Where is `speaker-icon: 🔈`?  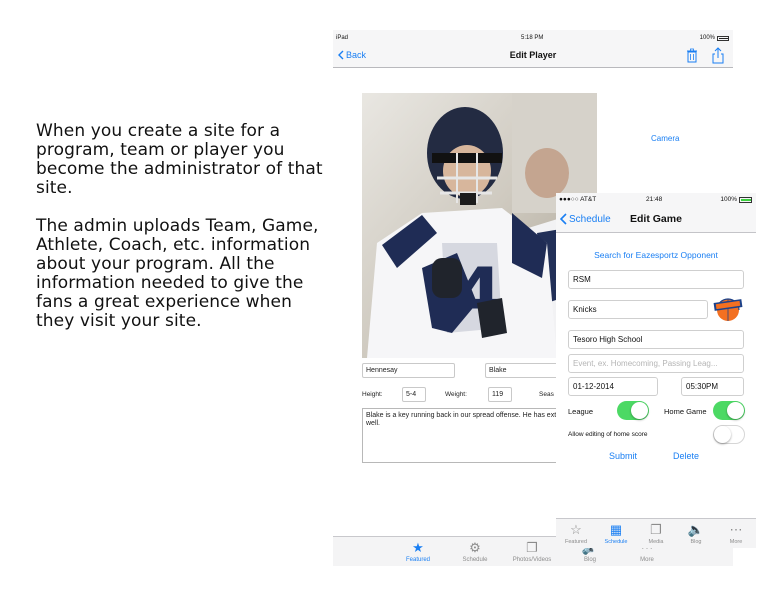 speaker-icon: 🔈 is located at coordinates (696, 529).